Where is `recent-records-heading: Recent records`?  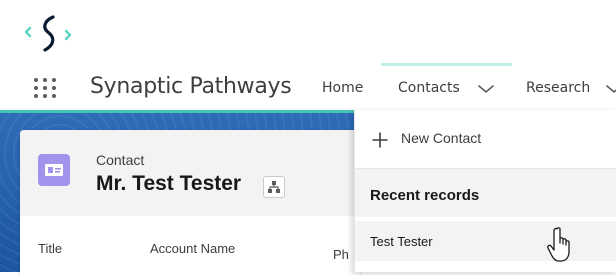 recent-records-heading: Recent records is located at coordinates (425, 195).